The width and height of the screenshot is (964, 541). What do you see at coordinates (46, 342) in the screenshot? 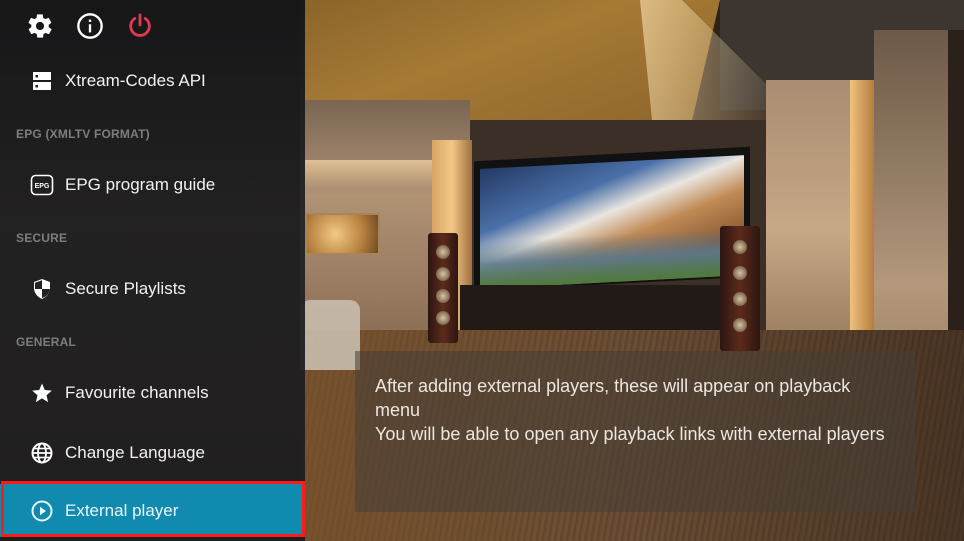
I see `section-header-general: GENERAL` at bounding box center [46, 342].